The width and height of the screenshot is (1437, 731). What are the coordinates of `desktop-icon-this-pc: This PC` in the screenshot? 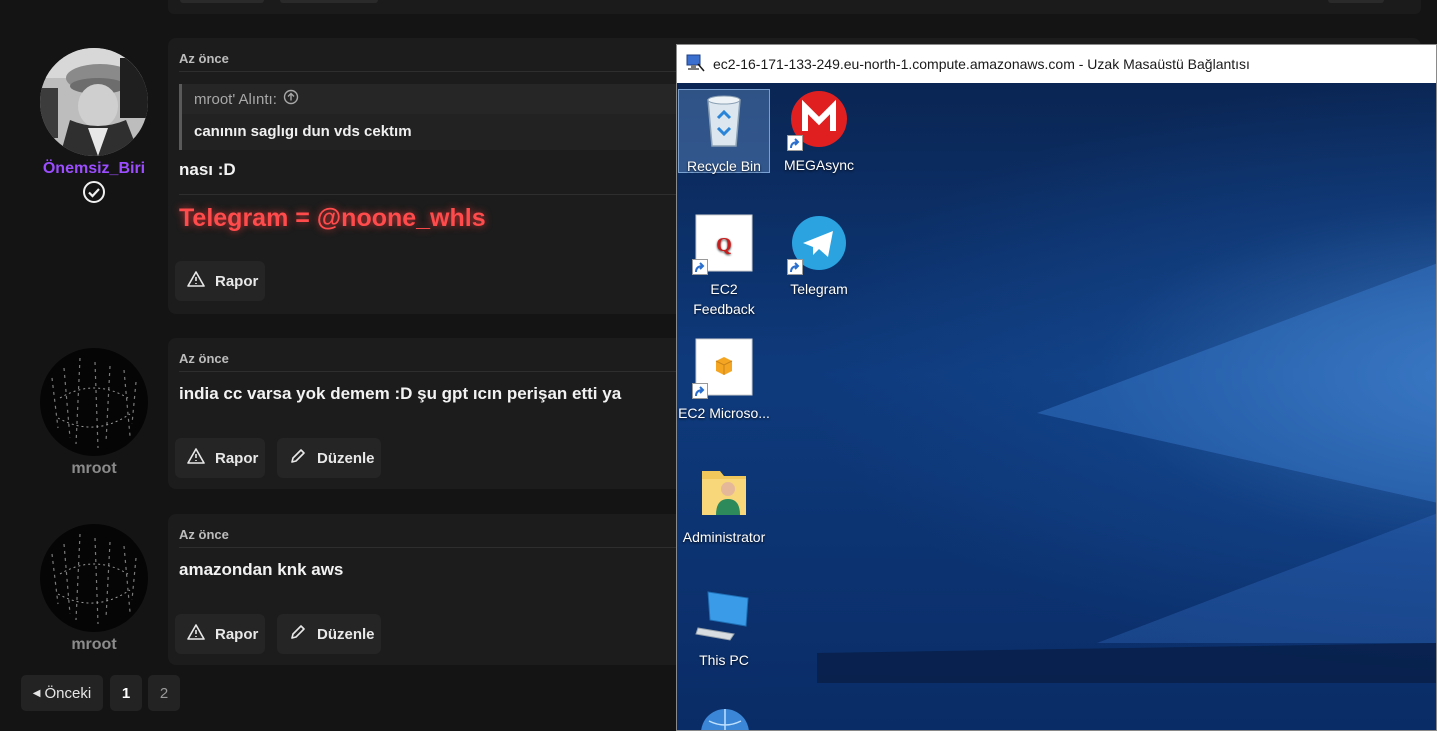 It's located at (724, 627).